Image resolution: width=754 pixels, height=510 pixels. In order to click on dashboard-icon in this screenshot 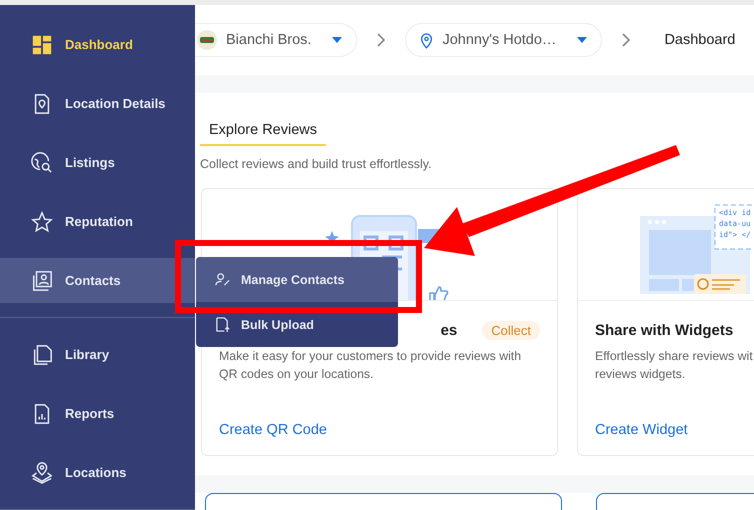, I will do `click(42, 45)`.